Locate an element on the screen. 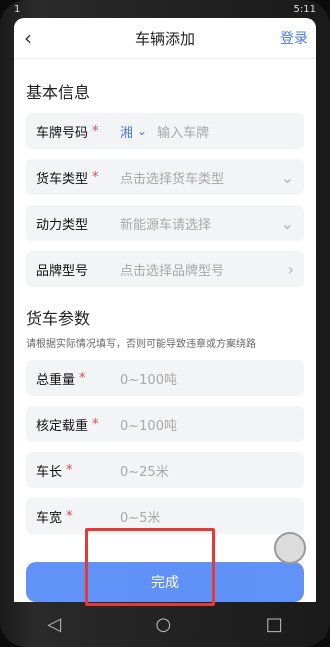 The image size is (330, 647). plate-input: 输入车牌 is located at coordinates (225, 131).